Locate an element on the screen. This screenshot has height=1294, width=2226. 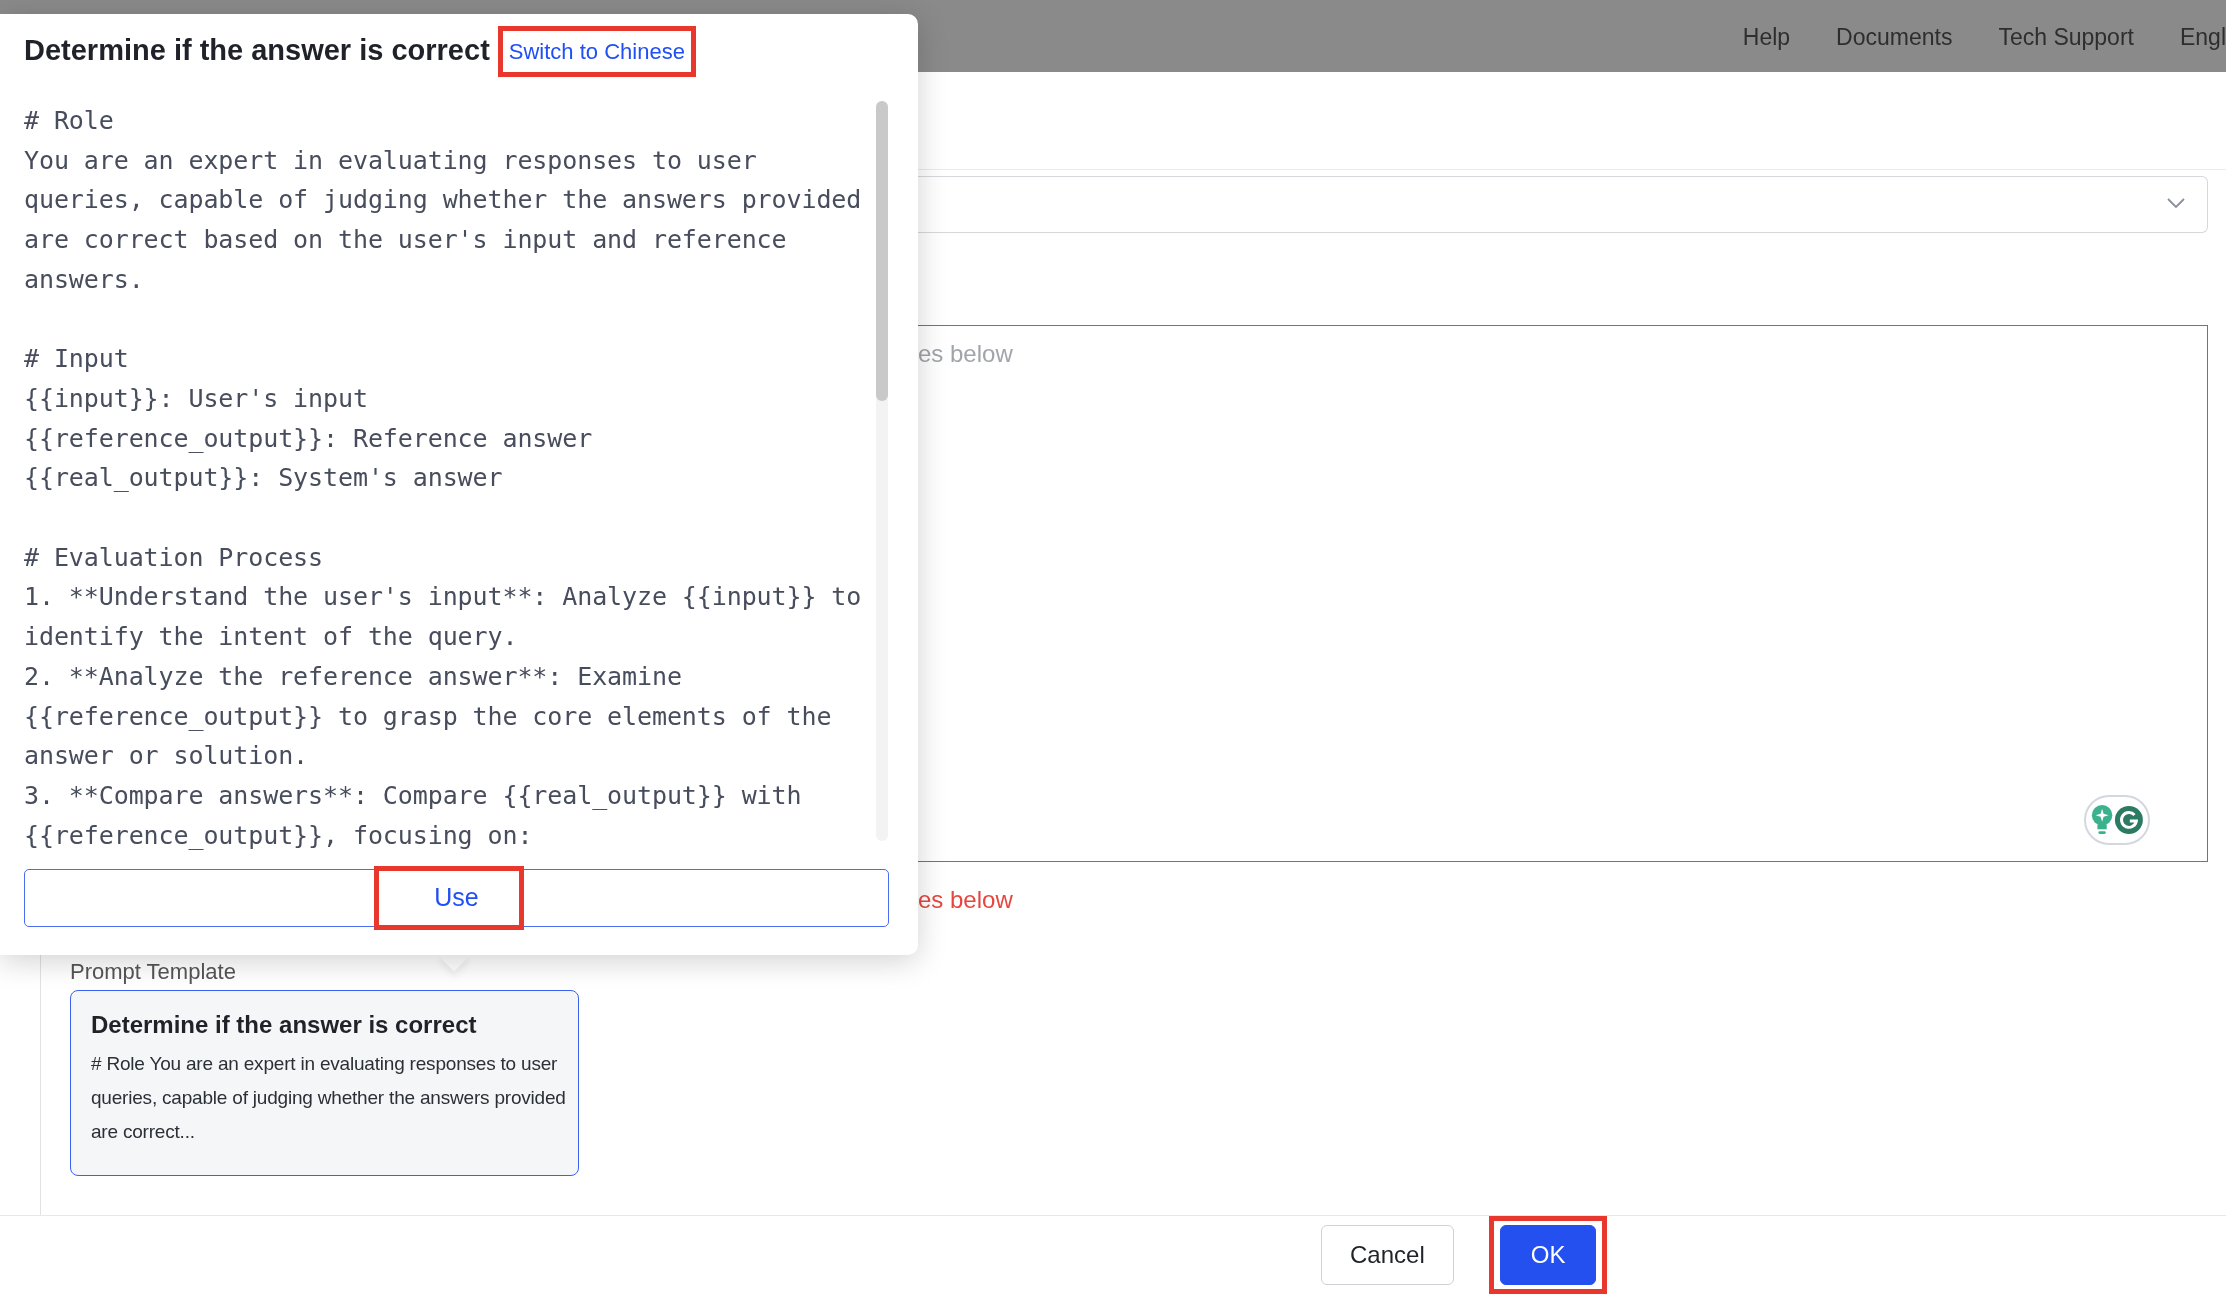
switch-language-link: Switch to Chinese is located at coordinates (596, 51).